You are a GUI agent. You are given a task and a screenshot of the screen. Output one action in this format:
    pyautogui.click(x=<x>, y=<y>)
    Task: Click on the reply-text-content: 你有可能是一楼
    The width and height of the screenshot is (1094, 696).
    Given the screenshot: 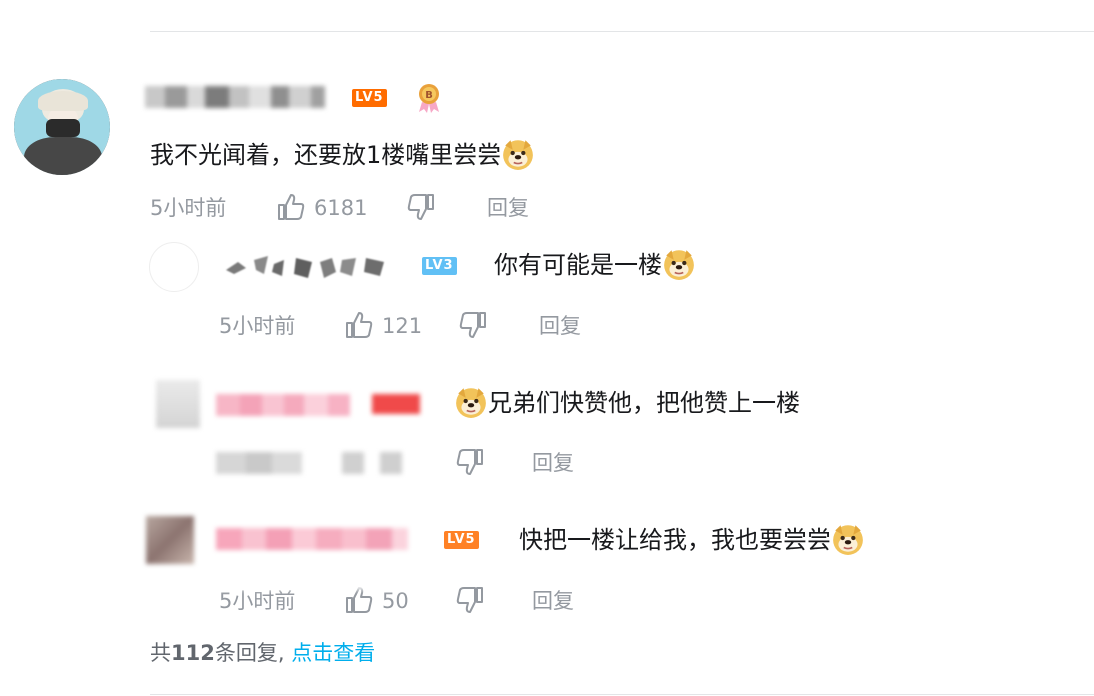 What is the action you would take?
    pyautogui.click(x=578, y=265)
    